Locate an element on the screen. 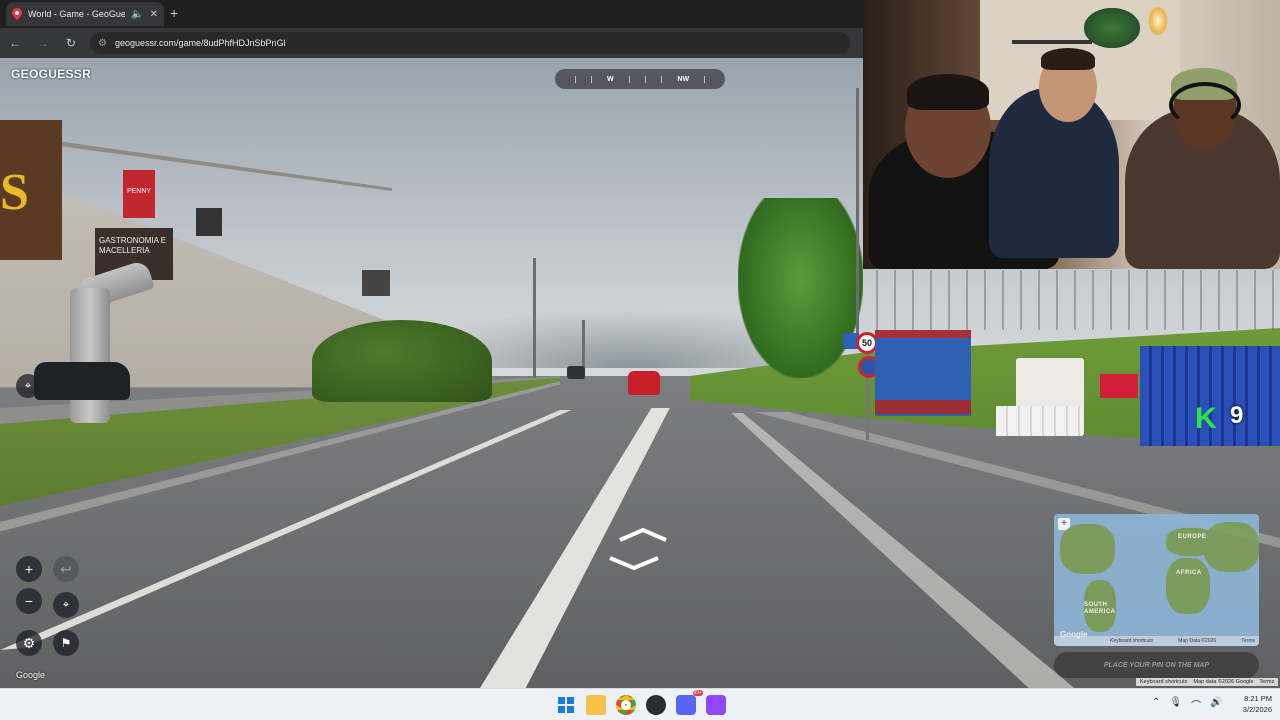 Image resolution: width=1280 pixels, height=720 pixels. move-back-arrow-icon is located at coordinates (634, 563).